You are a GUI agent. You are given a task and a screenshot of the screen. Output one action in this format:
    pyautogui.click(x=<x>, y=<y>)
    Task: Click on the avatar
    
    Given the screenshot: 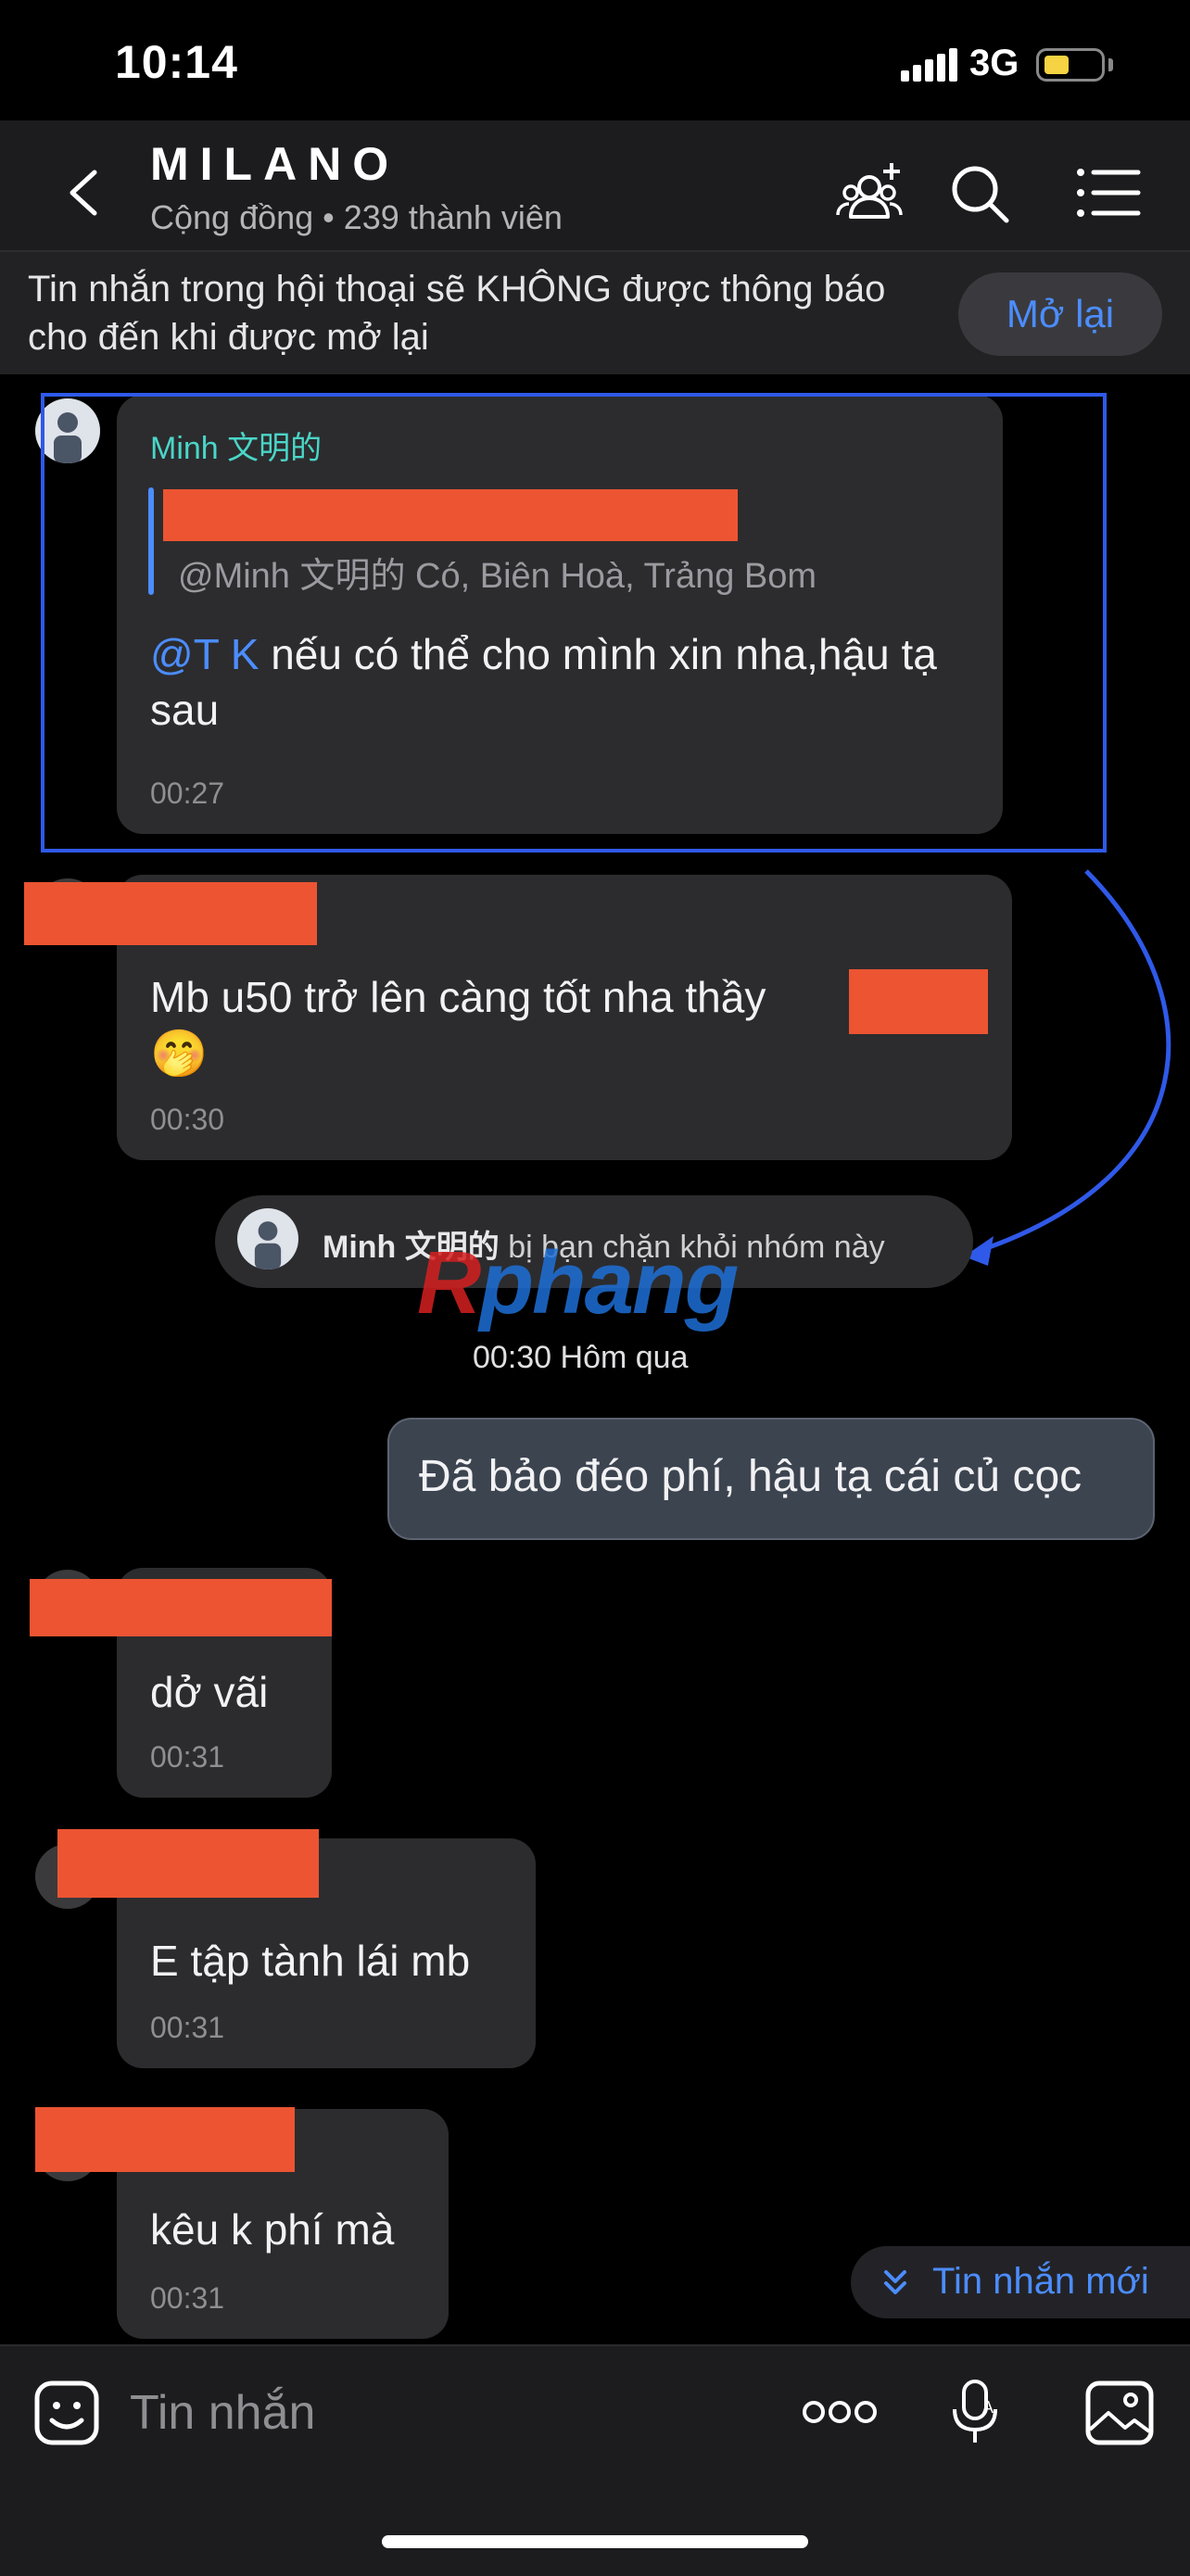 What is the action you would take?
    pyautogui.click(x=267, y=1238)
    